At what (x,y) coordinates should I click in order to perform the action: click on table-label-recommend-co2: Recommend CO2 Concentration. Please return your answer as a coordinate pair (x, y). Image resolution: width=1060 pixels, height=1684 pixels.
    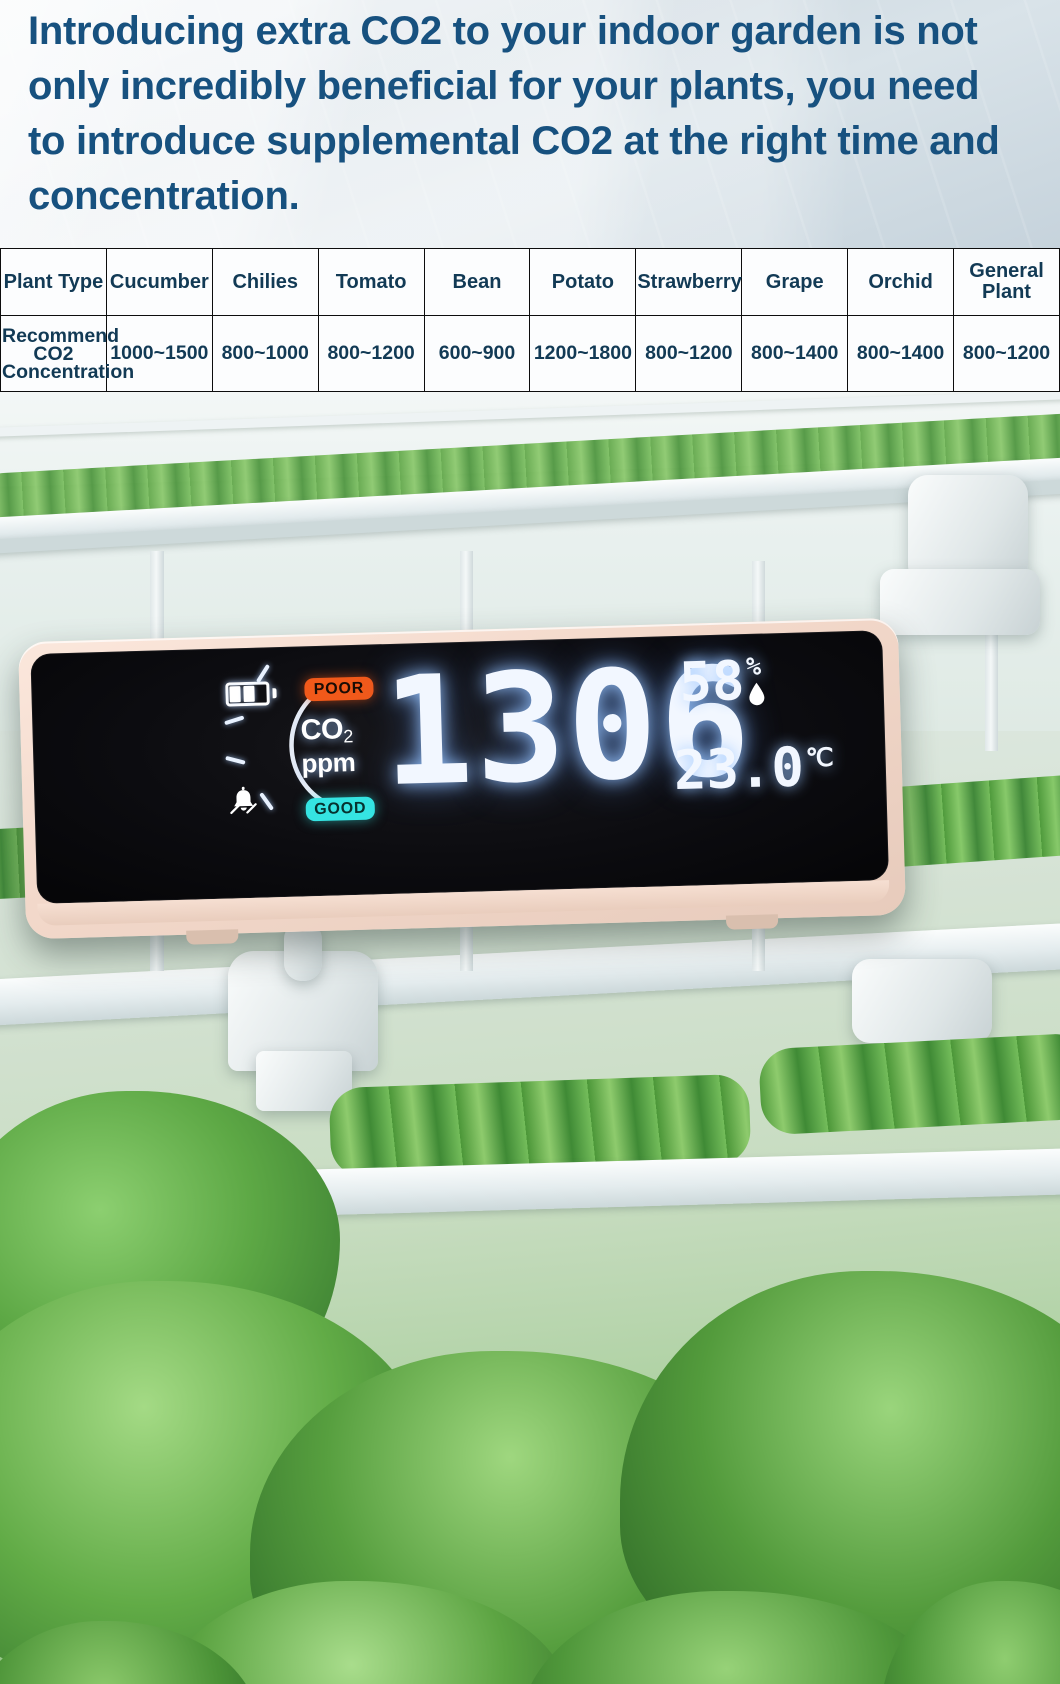
    Looking at the image, I should click on (67, 353).